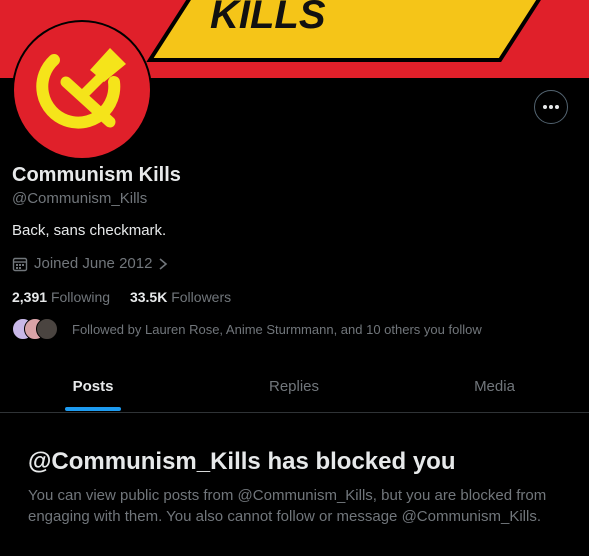 This screenshot has width=589, height=556. Describe the element at coordinates (93, 409) in the screenshot. I see `active-tab-indicator` at that location.